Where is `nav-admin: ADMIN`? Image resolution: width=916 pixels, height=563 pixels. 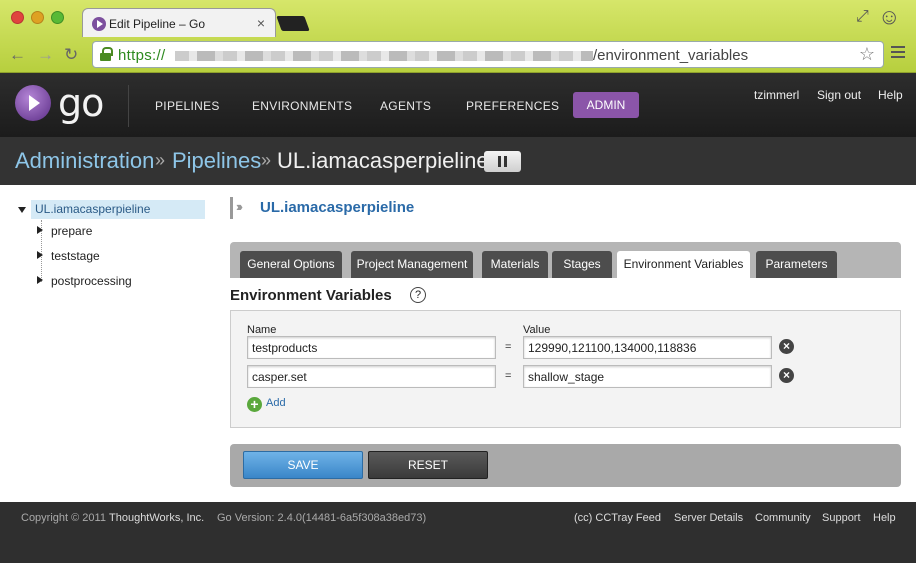 nav-admin: ADMIN is located at coordinates (606, 105).